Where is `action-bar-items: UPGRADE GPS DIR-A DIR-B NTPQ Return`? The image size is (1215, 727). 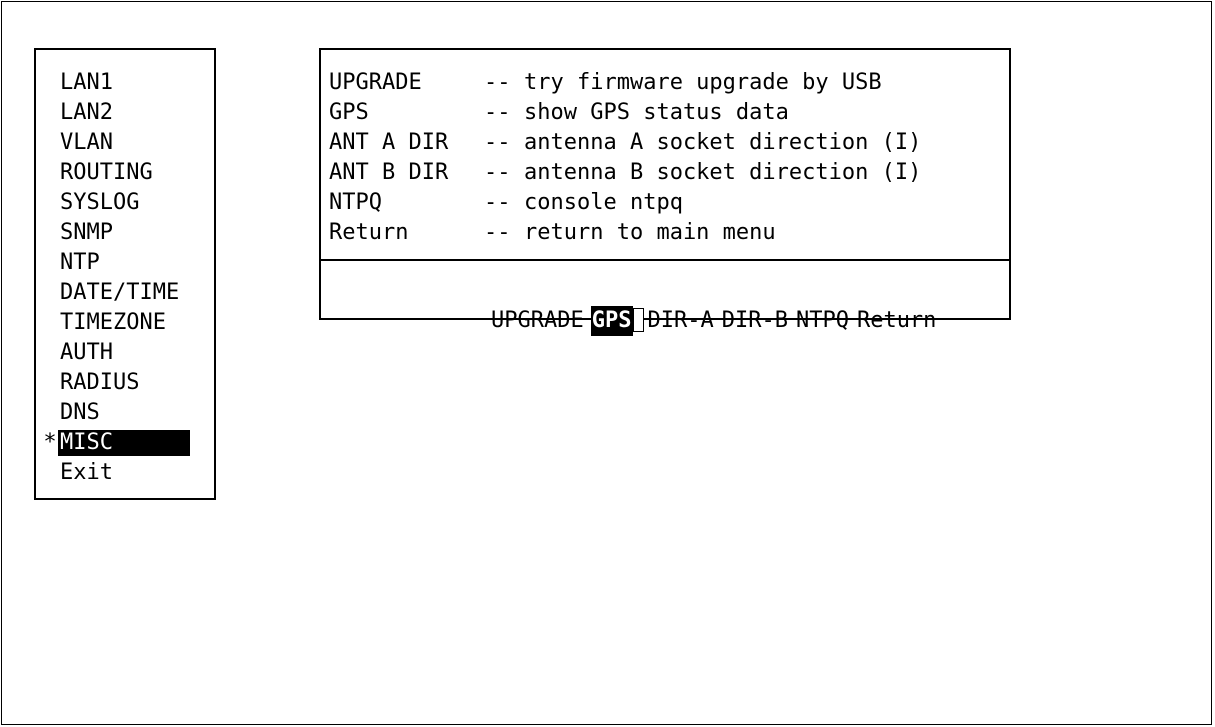 action-bar-items: UPGRADE GPS DIR-A DIR-B NTPQ Return is located at coordinates (704, 321).